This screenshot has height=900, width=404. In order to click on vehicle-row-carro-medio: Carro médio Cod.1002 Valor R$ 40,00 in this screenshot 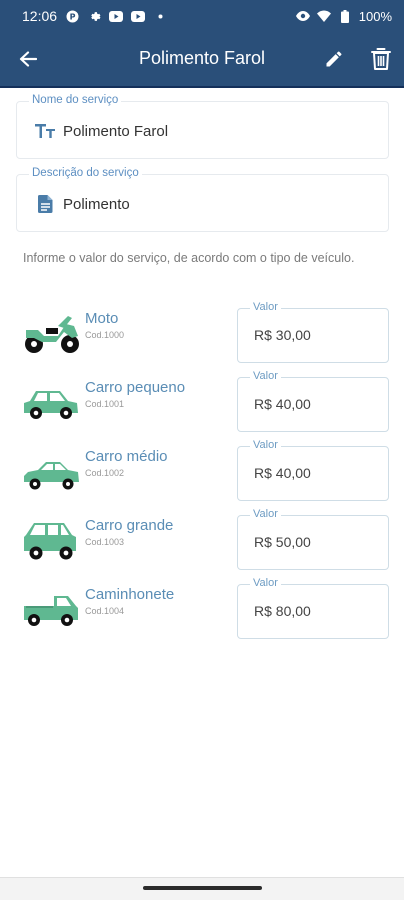, I will do `click(202, 470)`.